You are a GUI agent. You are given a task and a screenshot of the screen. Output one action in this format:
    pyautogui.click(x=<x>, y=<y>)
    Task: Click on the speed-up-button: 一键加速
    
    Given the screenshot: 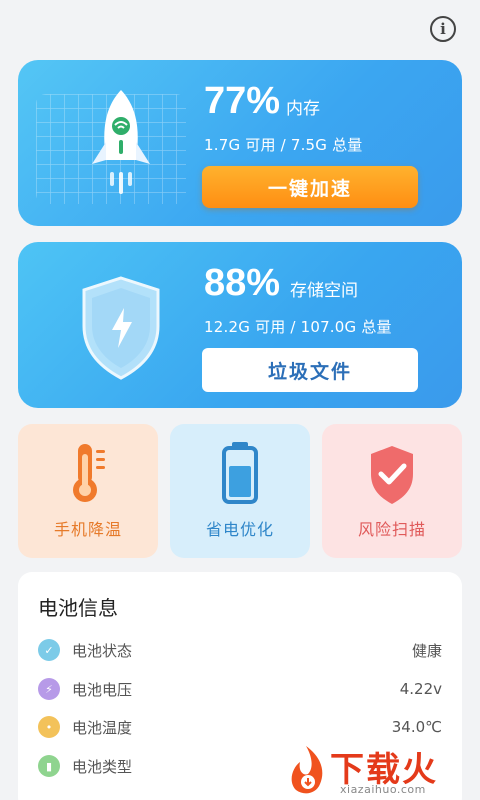 What is the action you would take?
    pyautogui.click(x=310, y=187)
    